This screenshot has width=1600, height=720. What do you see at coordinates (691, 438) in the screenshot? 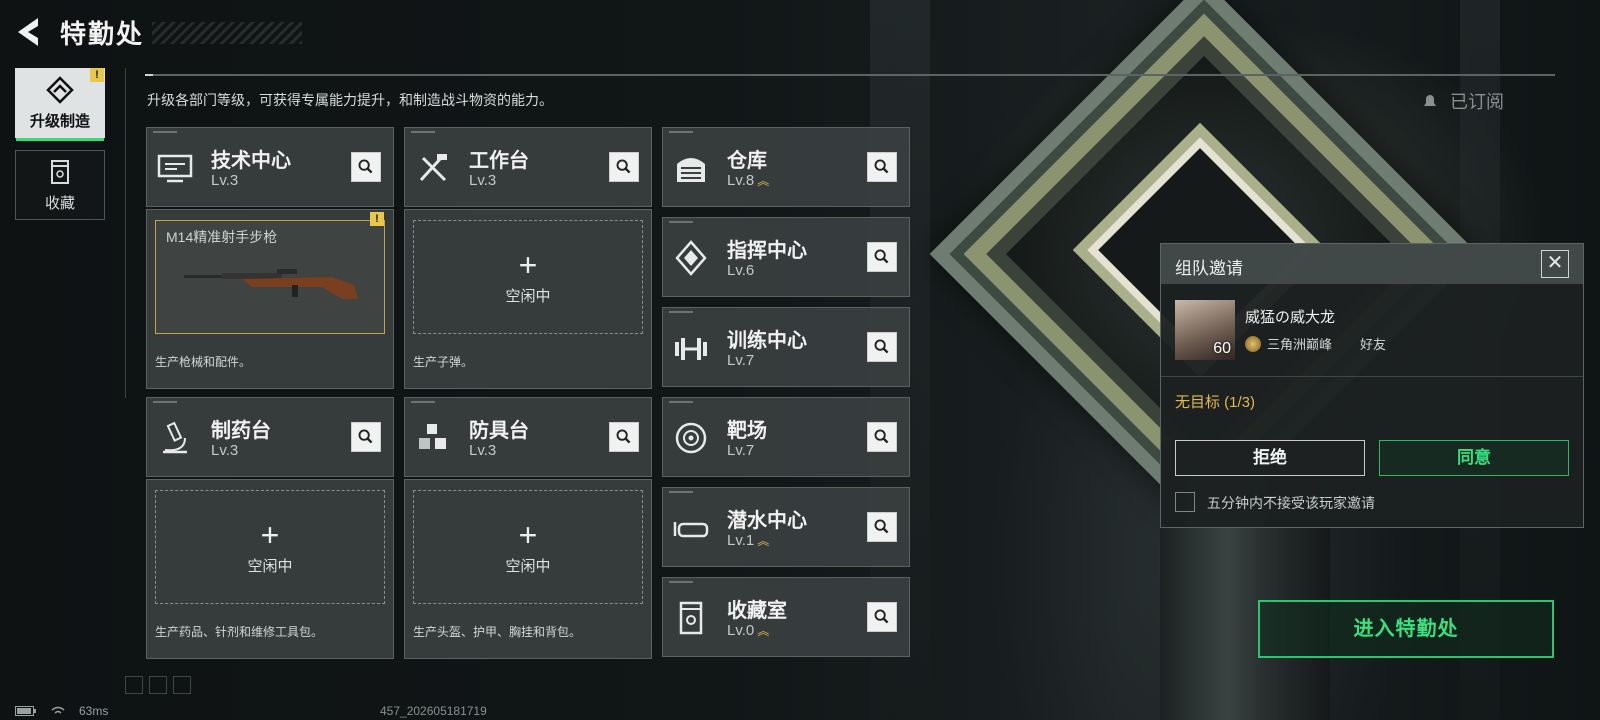
I see `target-icon` at bounding box center [691, 438].